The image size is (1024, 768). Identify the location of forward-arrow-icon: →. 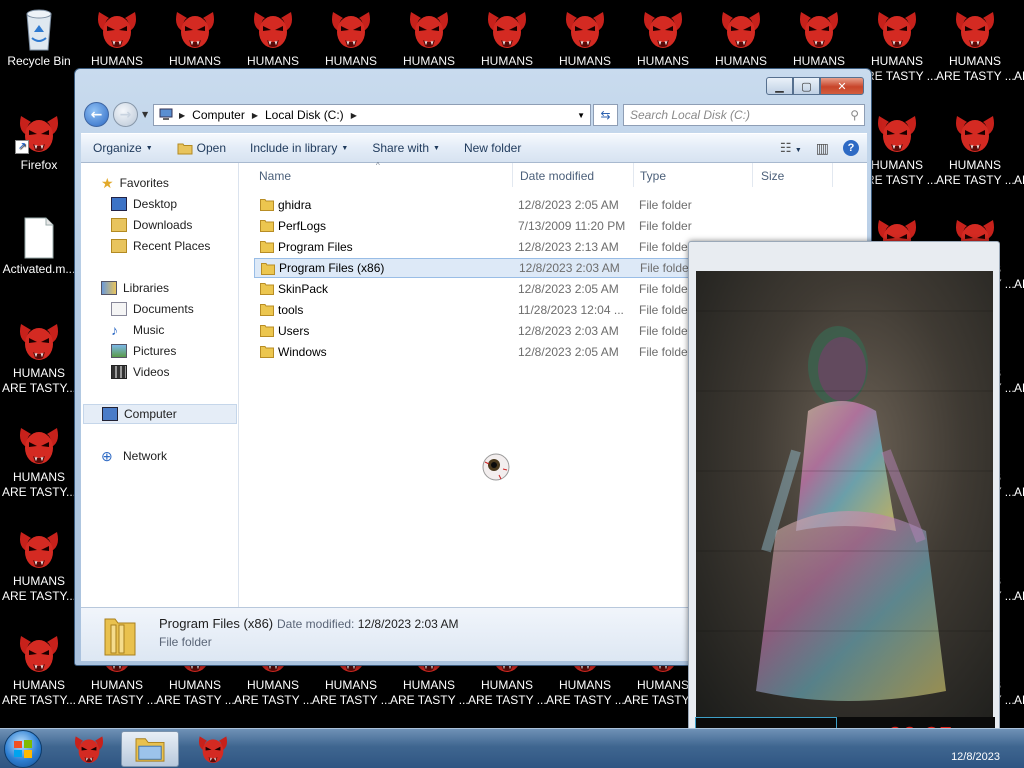
(125, 114).